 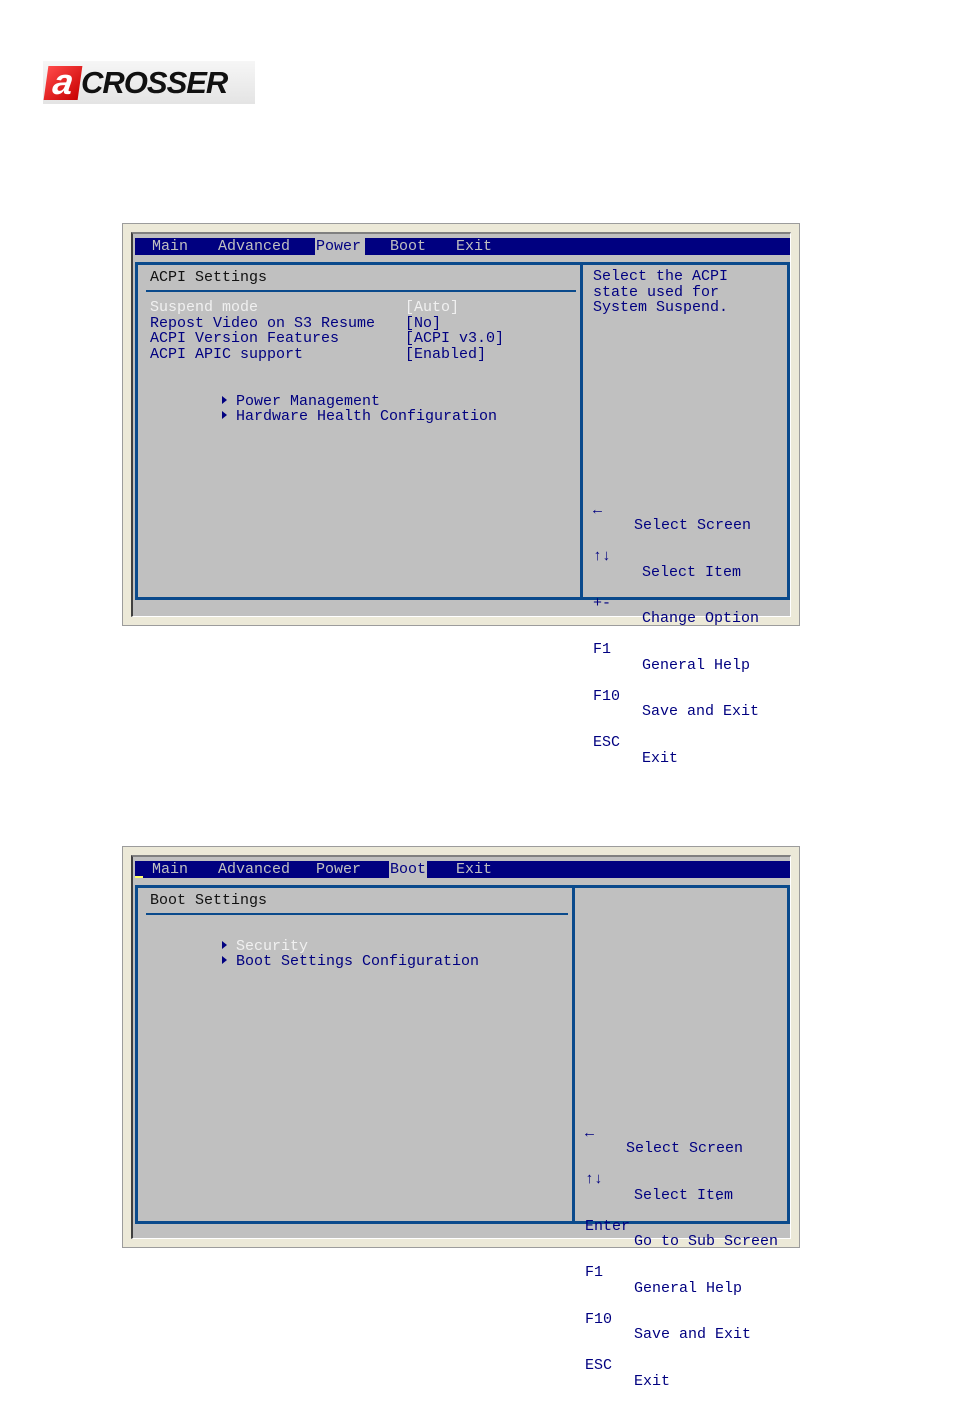 I want to click on setting-suspend-mode-value: [Auto], so click(x=432, y=308).